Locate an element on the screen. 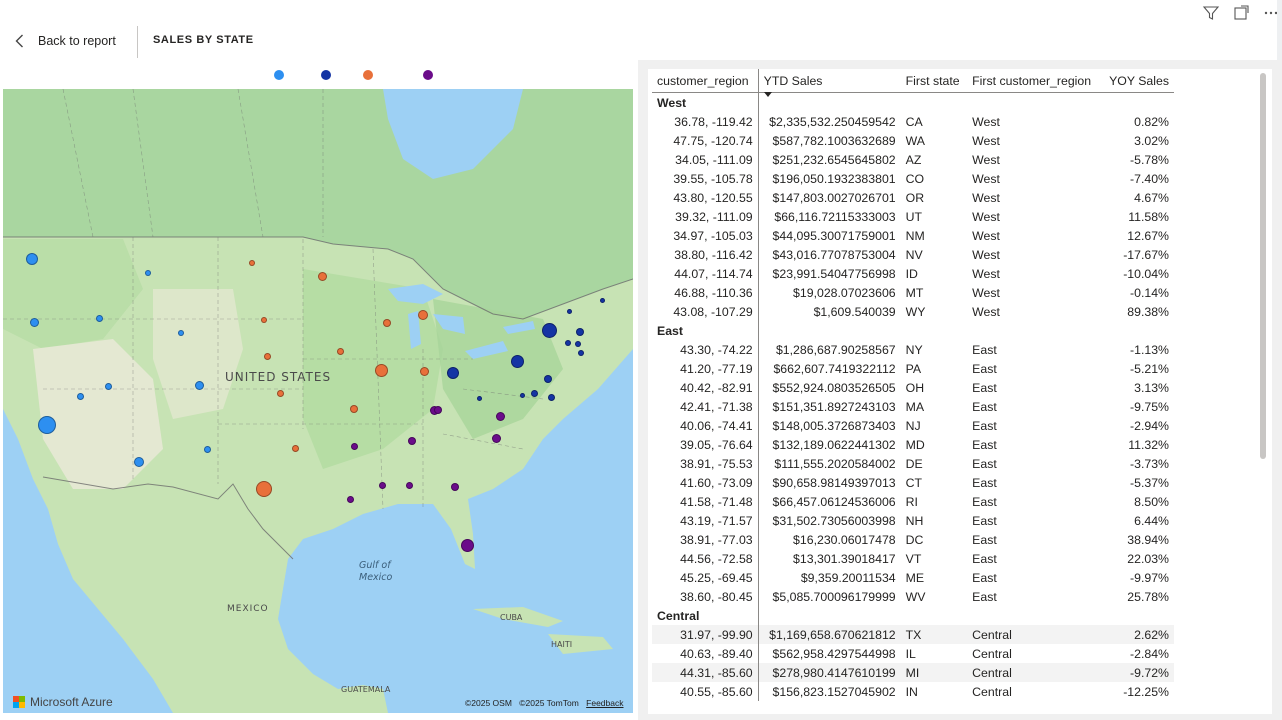  map-bubble-wa is located at coordinates (32, 259).